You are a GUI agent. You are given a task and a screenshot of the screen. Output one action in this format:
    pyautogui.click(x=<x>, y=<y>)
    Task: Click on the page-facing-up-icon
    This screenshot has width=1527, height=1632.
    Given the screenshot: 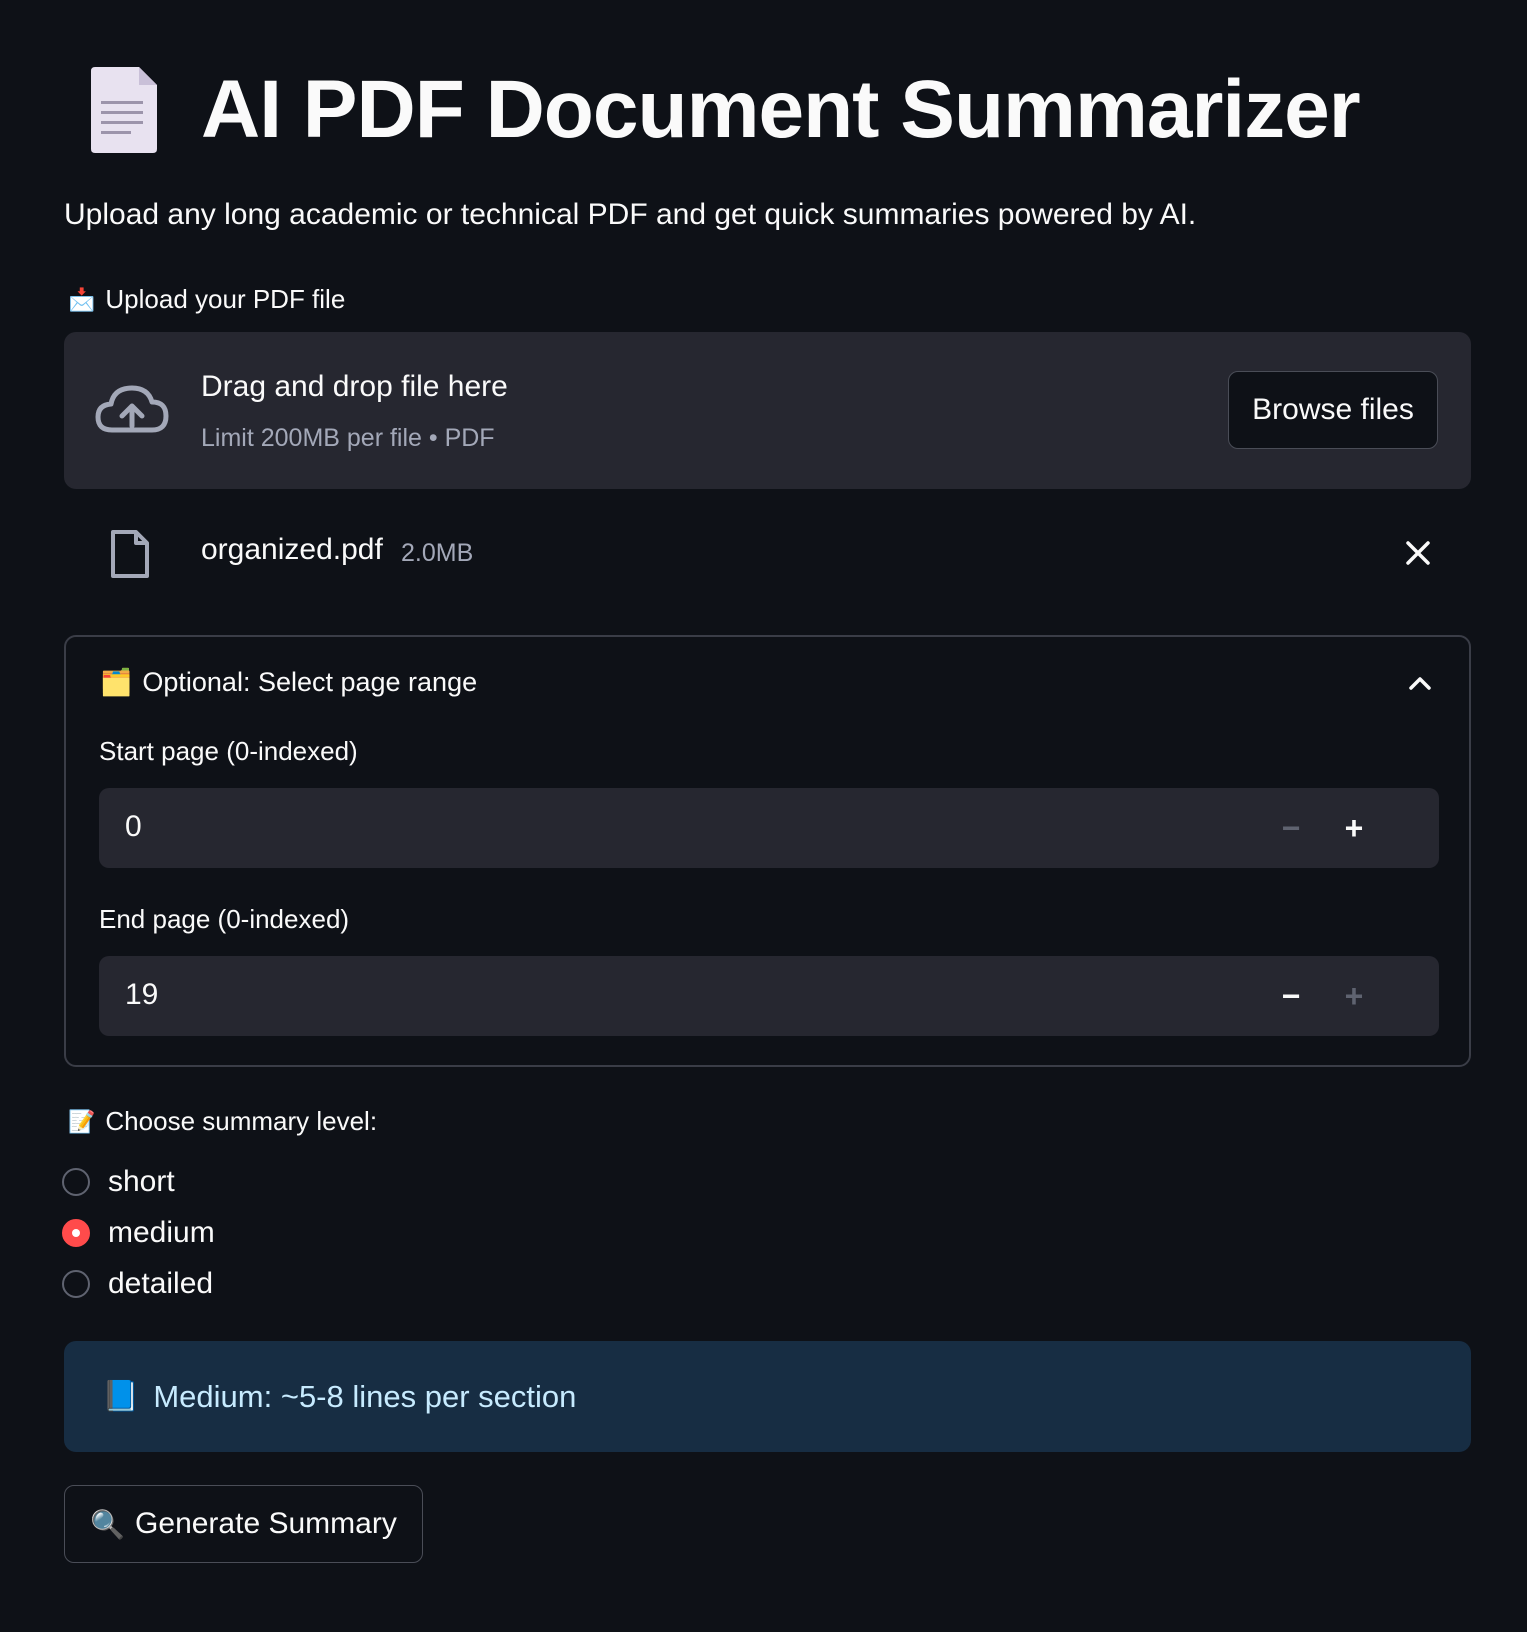 What is the action you would take?
    pyautogui.click(x=124, y=110)
    